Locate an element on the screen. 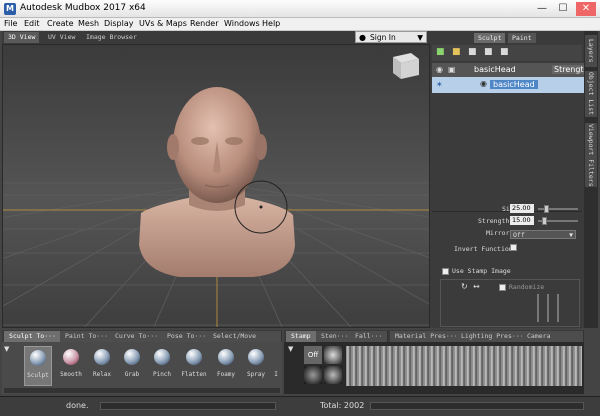  mirror-label: Mirror is located at coordinates (498, 233).